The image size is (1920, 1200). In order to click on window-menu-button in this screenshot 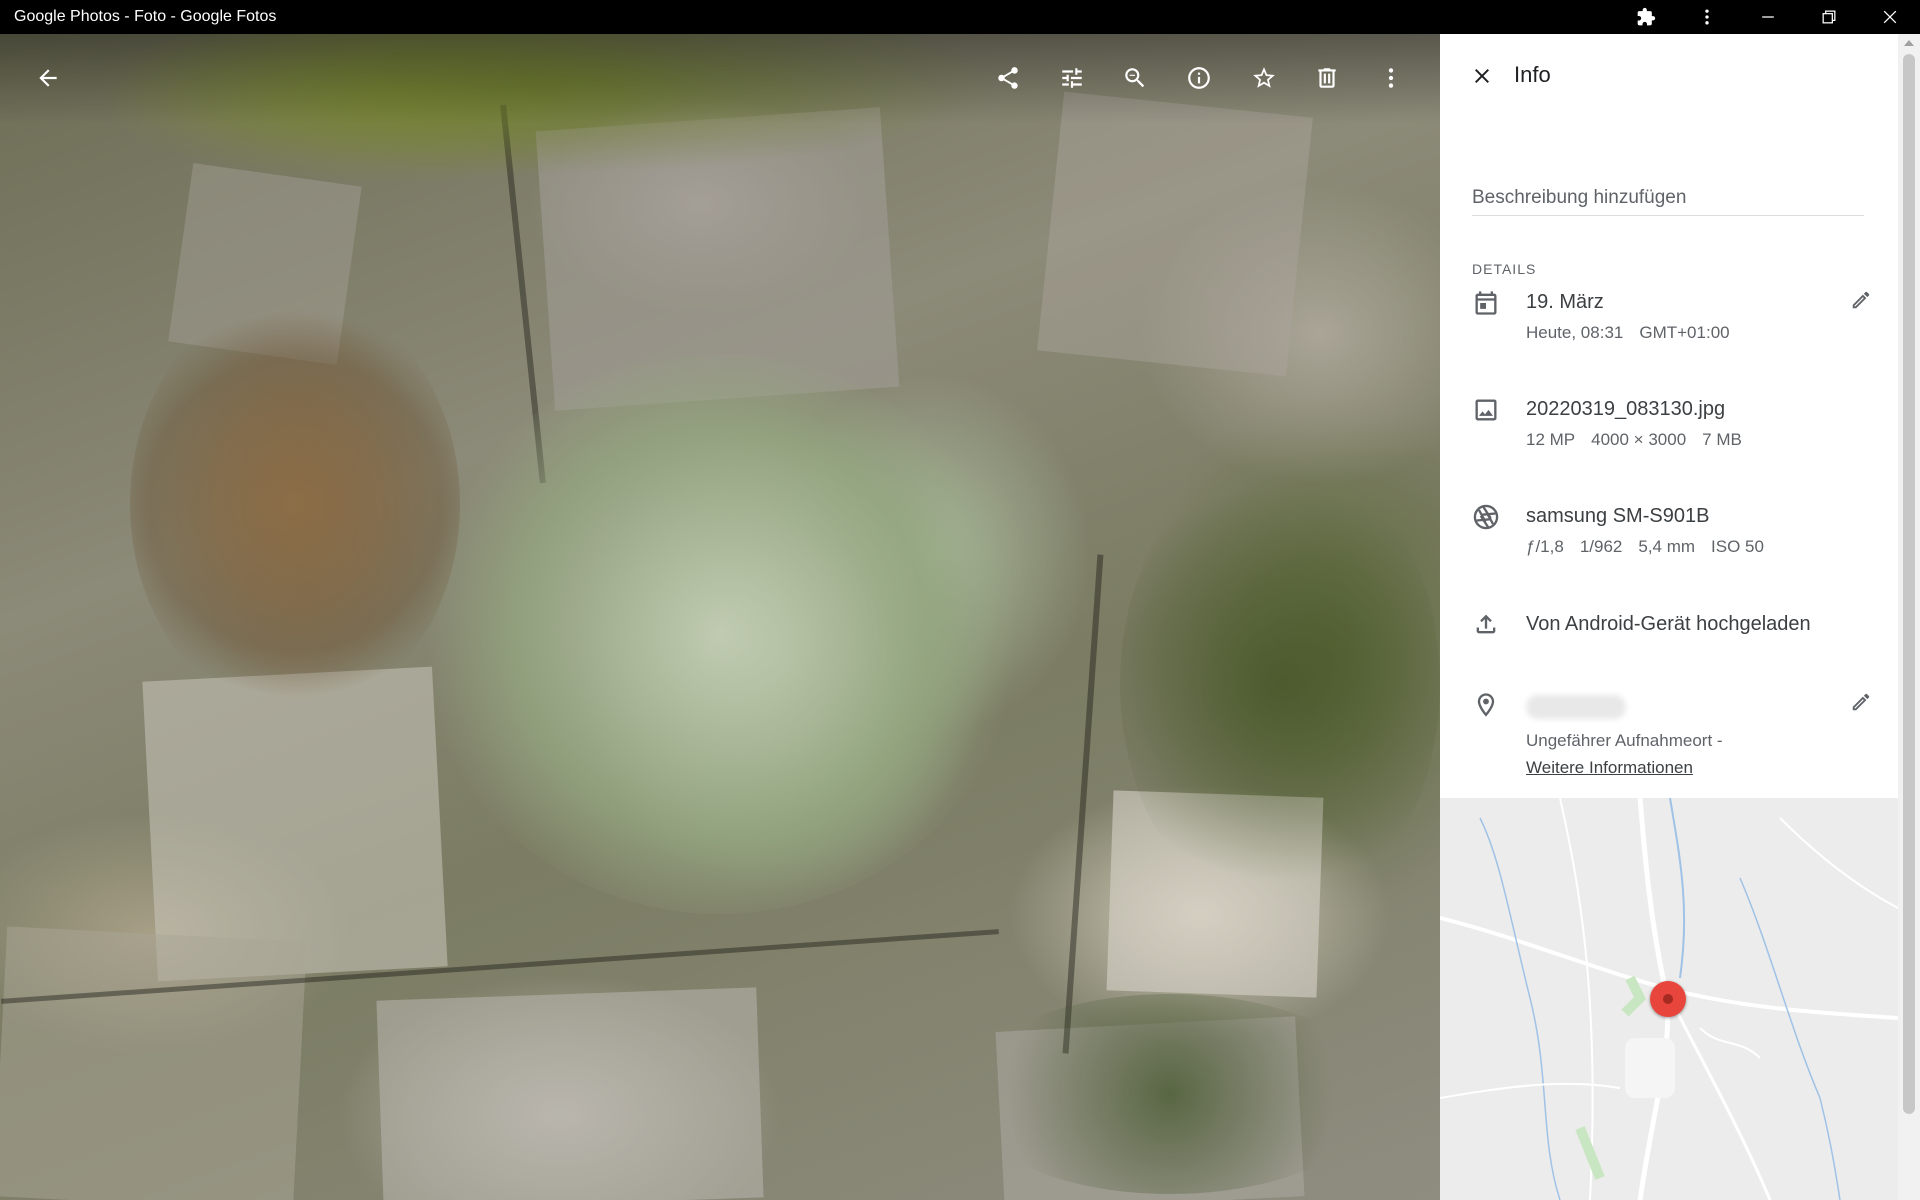, I will do `click(1706, 17)`.